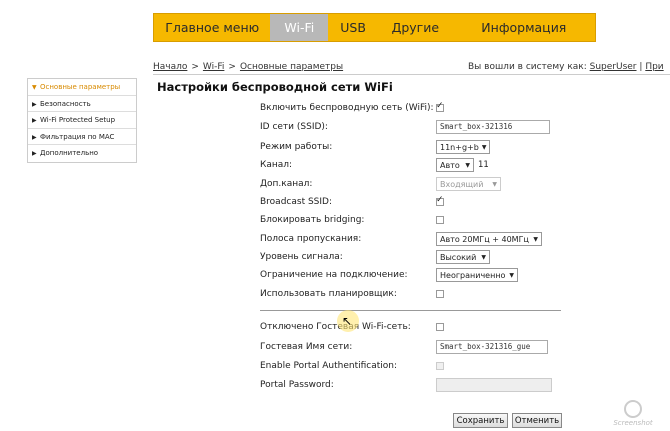 This screenshot has height=431, width=670. I want to click on broadcast-ssid-checkbox, so click(440, 200).